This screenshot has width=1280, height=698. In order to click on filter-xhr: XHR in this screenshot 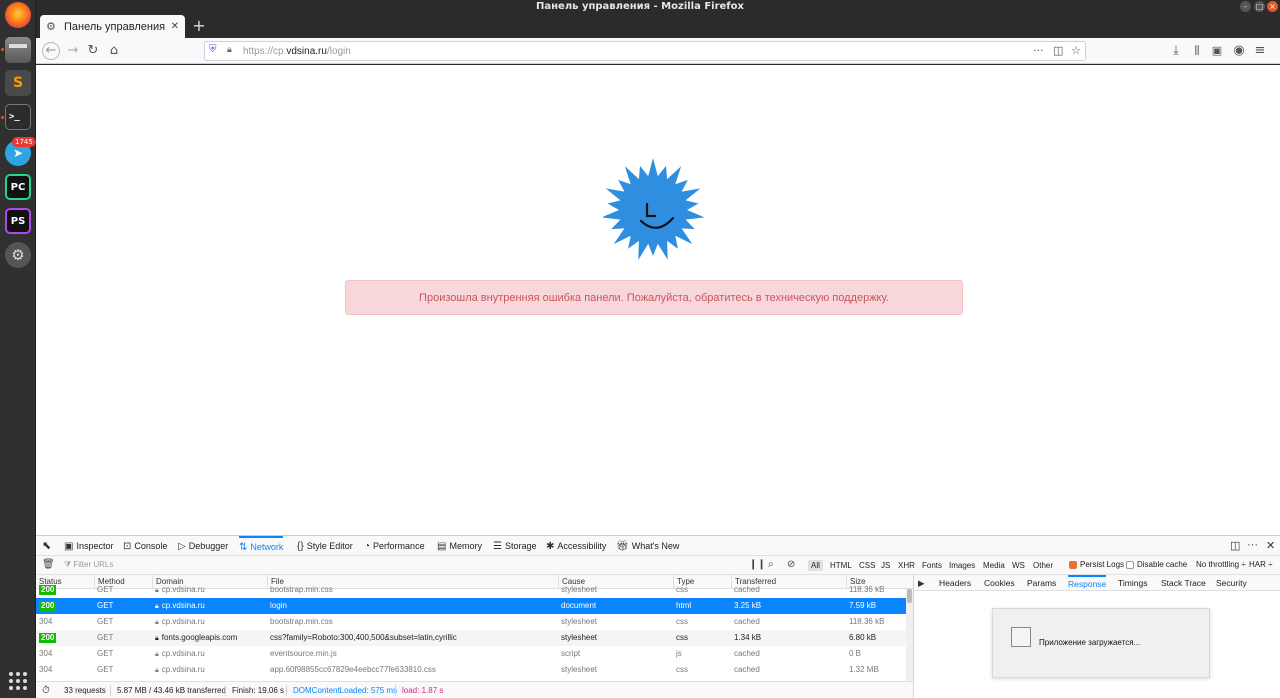, I will do `click(906, 565)`.